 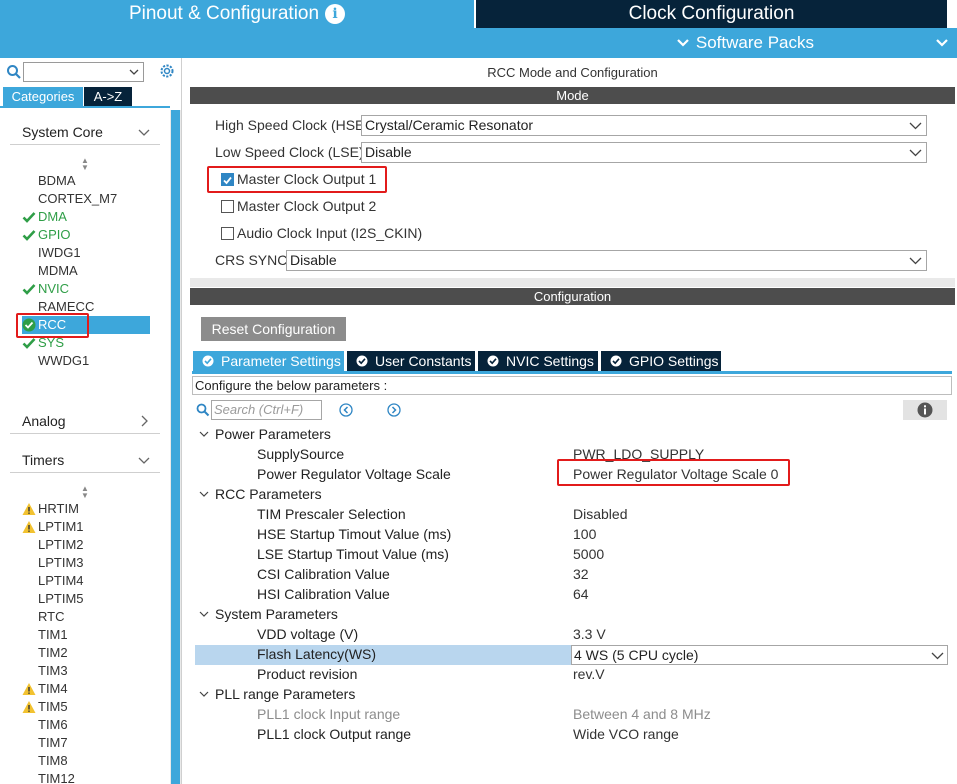 I want to click on previous-arrow-icon, so click(x=346, y=410).